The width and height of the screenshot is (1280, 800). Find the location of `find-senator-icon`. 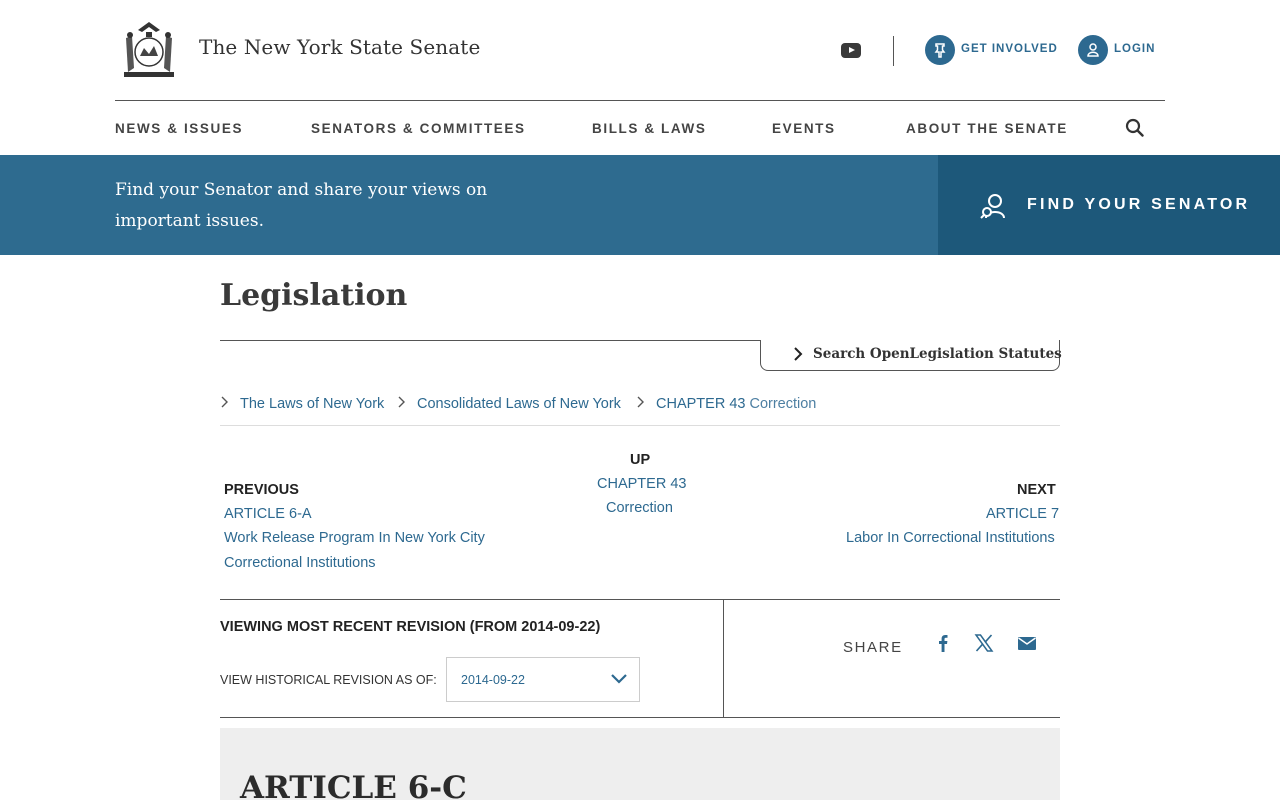

find-senator-icon is located at coordinates (992, 206).